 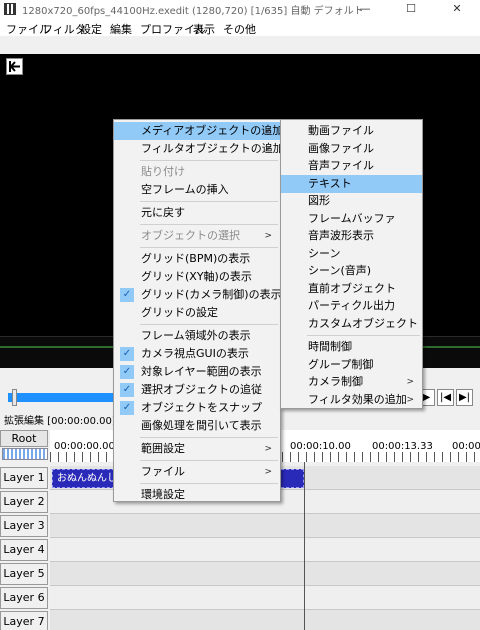 I want to click on submenu-item-11: カスタムオブジェクト, so click(x=351, y=324).